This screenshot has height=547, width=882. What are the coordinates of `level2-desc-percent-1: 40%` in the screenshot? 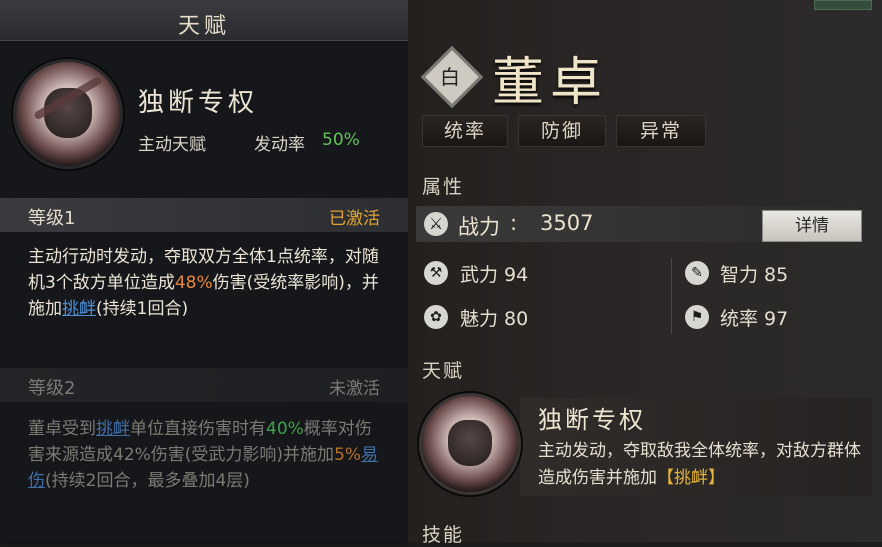 It's located at (285, 429).